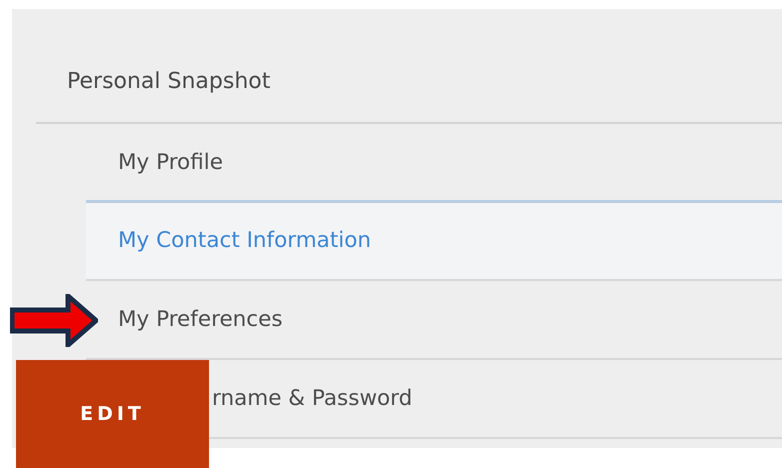 The width and height of the screenshot is (782, 468). I want to click on menu-item: My Preferences, so click(200, 319).